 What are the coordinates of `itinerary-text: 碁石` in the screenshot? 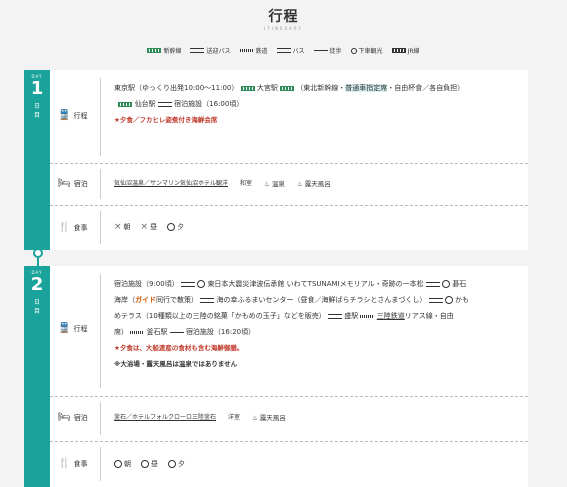 It's located at (459, 284).